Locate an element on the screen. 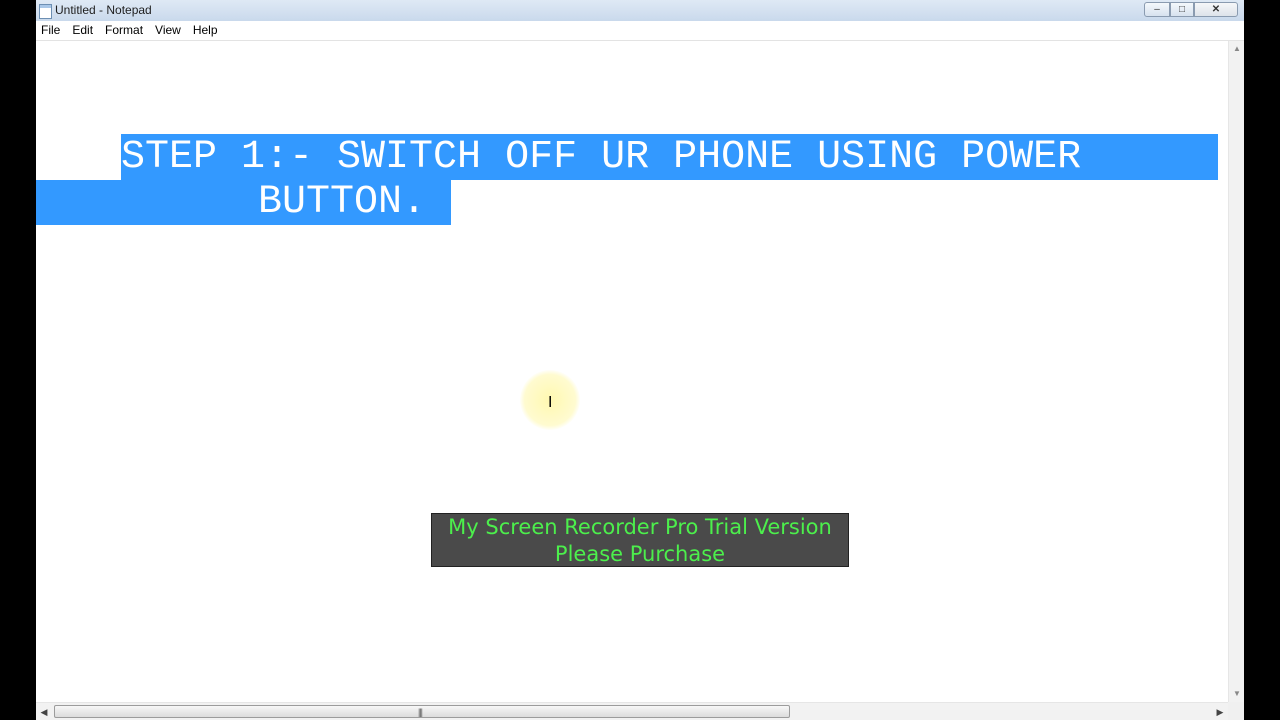 Image resolution: width=1280 pixels, height=720 pixels. horizontal-scroll-thumb: ||| is located at coordinates (422, 711).